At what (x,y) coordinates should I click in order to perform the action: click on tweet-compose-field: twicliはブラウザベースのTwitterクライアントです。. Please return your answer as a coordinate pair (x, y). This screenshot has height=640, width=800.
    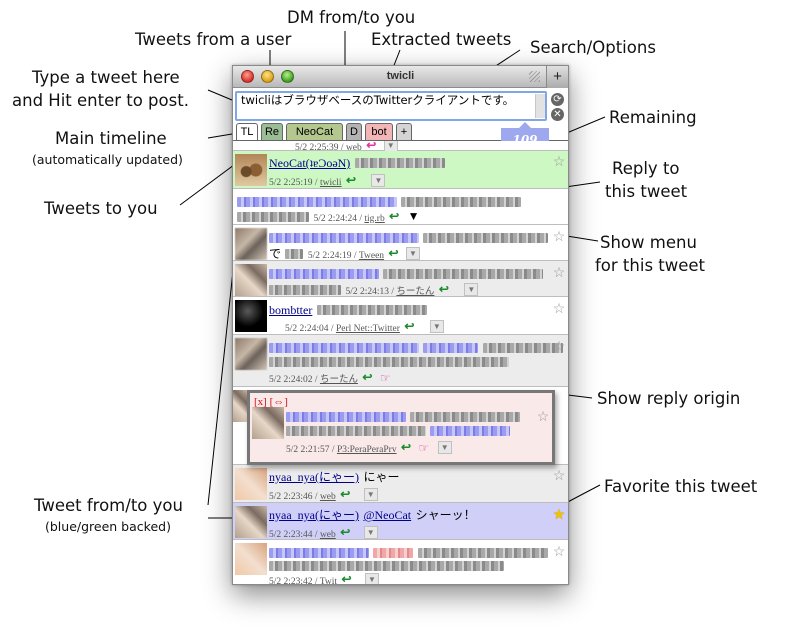
    Looking at the image, I should click on (391, 106).